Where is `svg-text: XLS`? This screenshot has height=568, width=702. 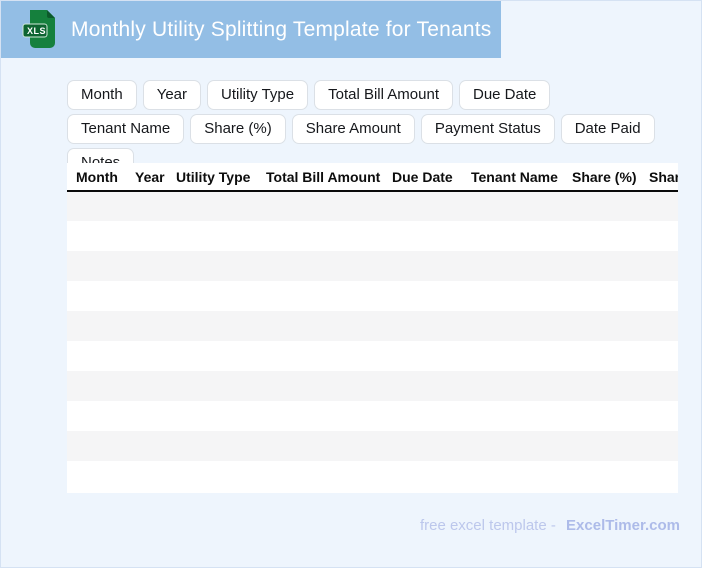 svg-text: XLS is located at coordinates (36, 31).